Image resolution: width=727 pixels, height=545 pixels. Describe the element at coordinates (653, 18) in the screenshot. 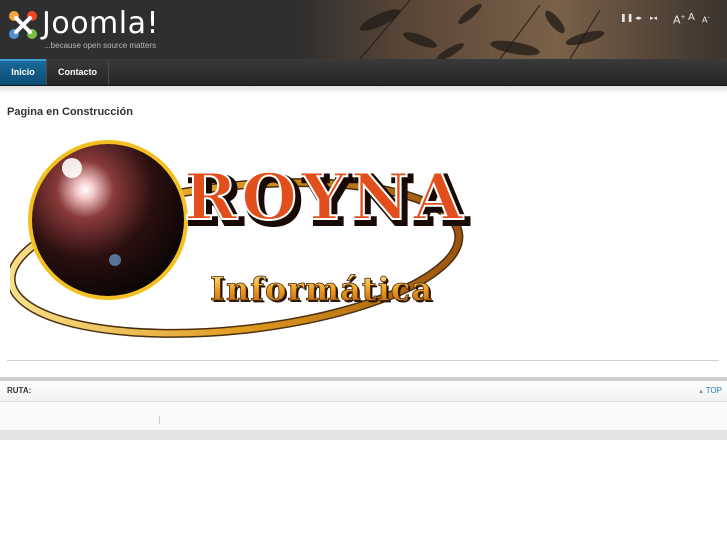

I see `fast-forward-icon: ▸◂` at that location.